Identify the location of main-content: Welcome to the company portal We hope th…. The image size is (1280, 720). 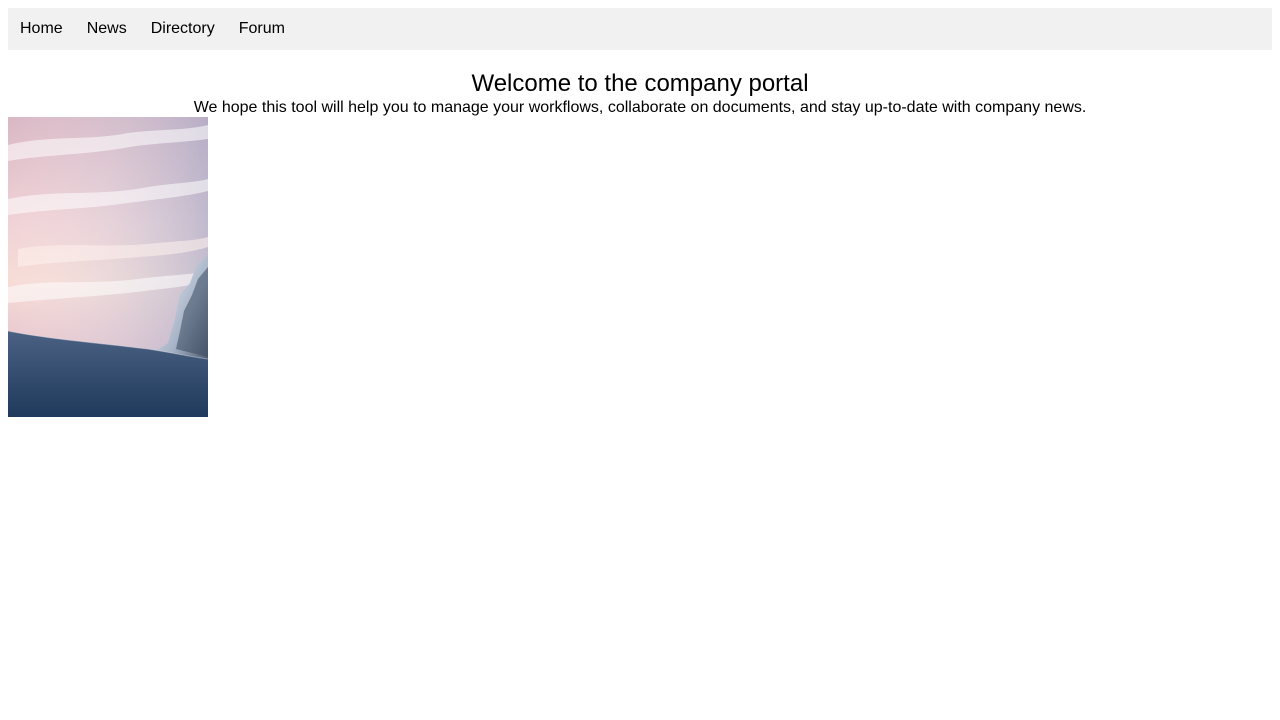
(640, 93).